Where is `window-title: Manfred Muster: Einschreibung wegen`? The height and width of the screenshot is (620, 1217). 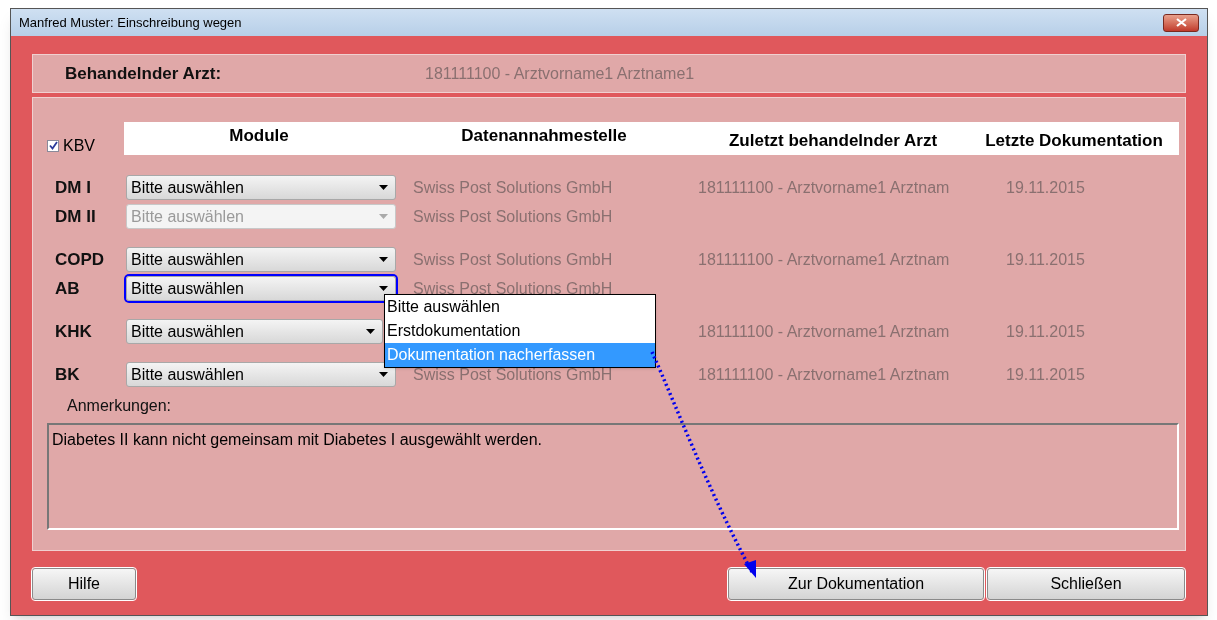 window-title: Manfred Muster: Einschreibung wegen is located at coordinates (130, 22).